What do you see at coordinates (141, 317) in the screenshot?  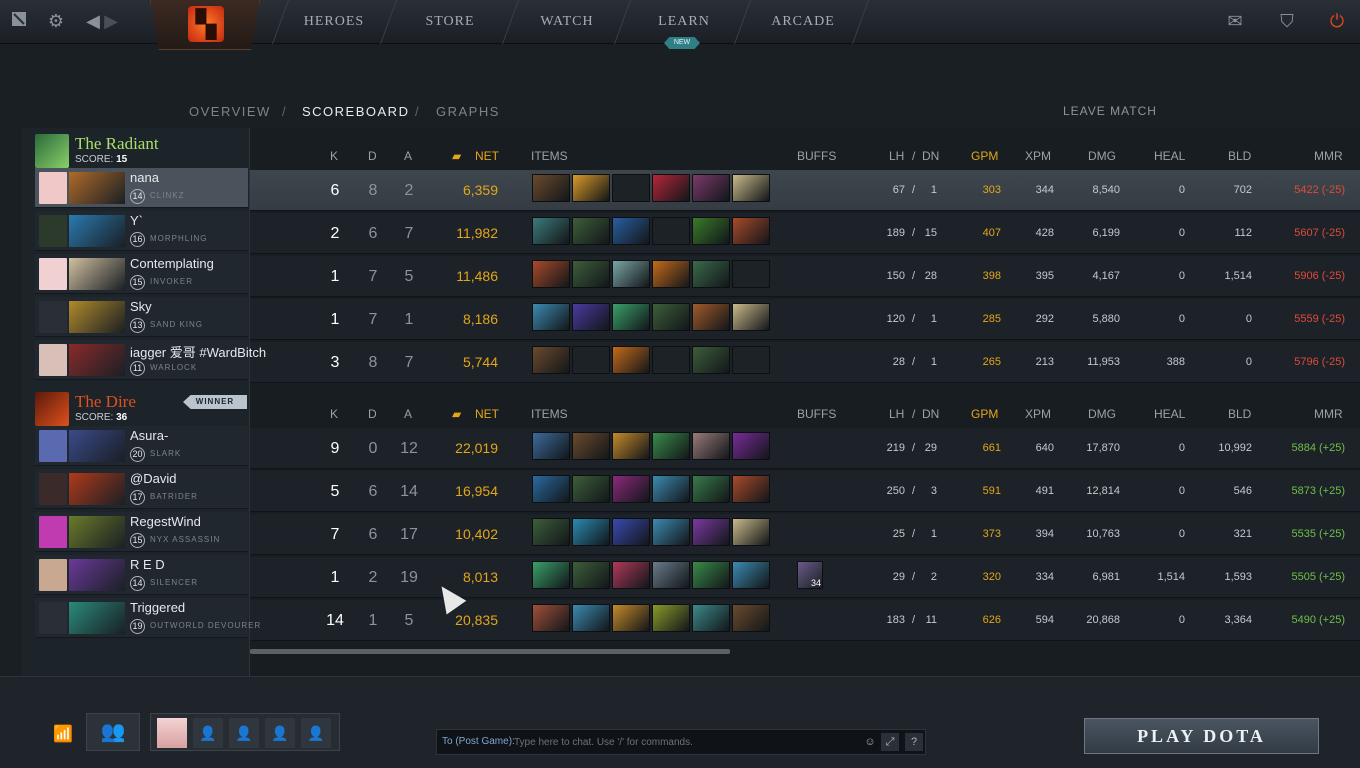 I see `player-card: Sky 13 SAND KING` at bounding box center [141, 317].